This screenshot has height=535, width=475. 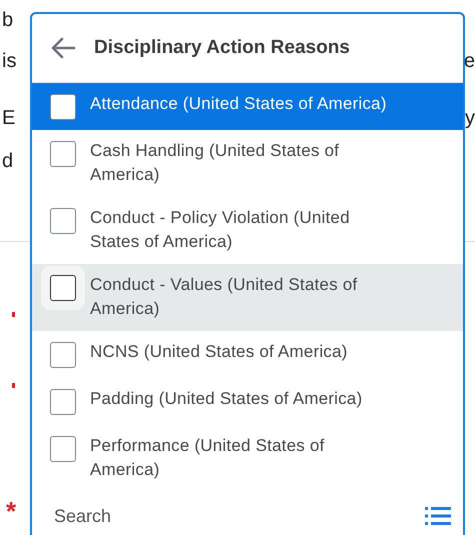 I want to click on option-row: Attendance (United States of America), so click(x=247, y=106).